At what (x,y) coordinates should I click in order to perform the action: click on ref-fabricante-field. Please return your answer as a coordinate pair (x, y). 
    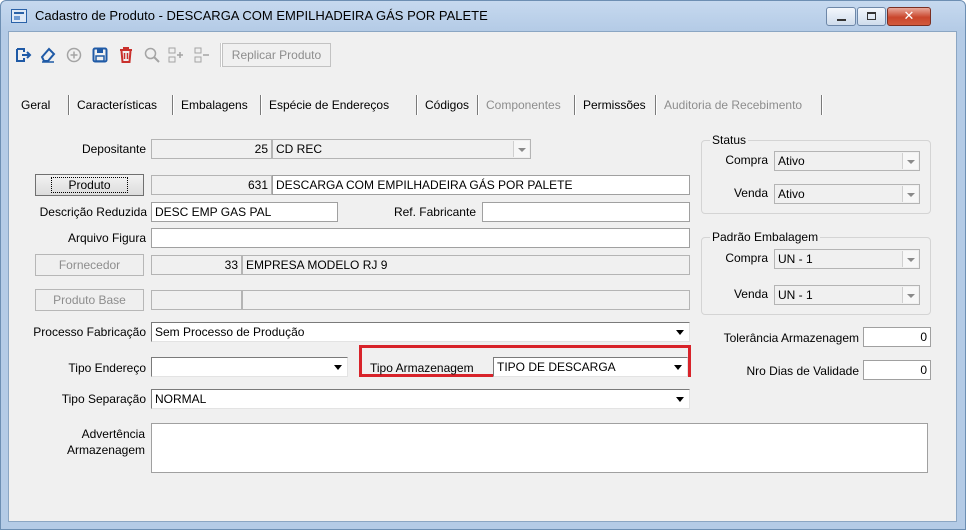
    Looking at the image, I should click on (586, 212).